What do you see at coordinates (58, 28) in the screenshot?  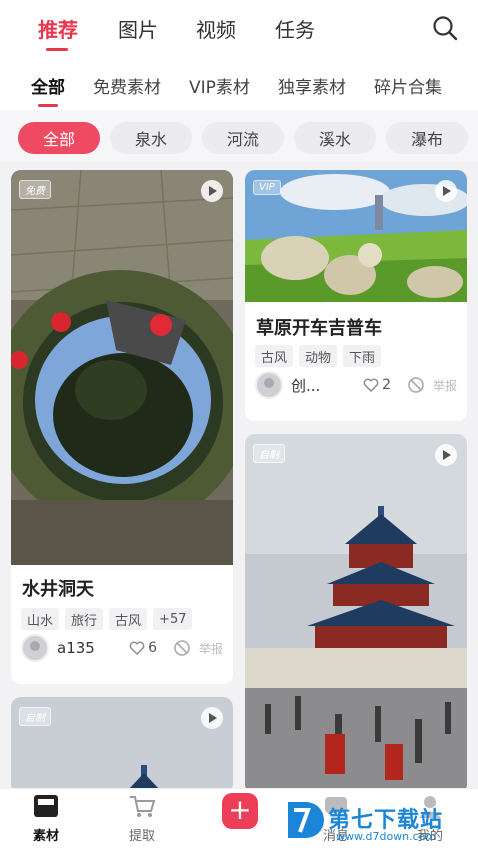 I see `tab-recommend: 推荐` at bounding box center [58, 28].